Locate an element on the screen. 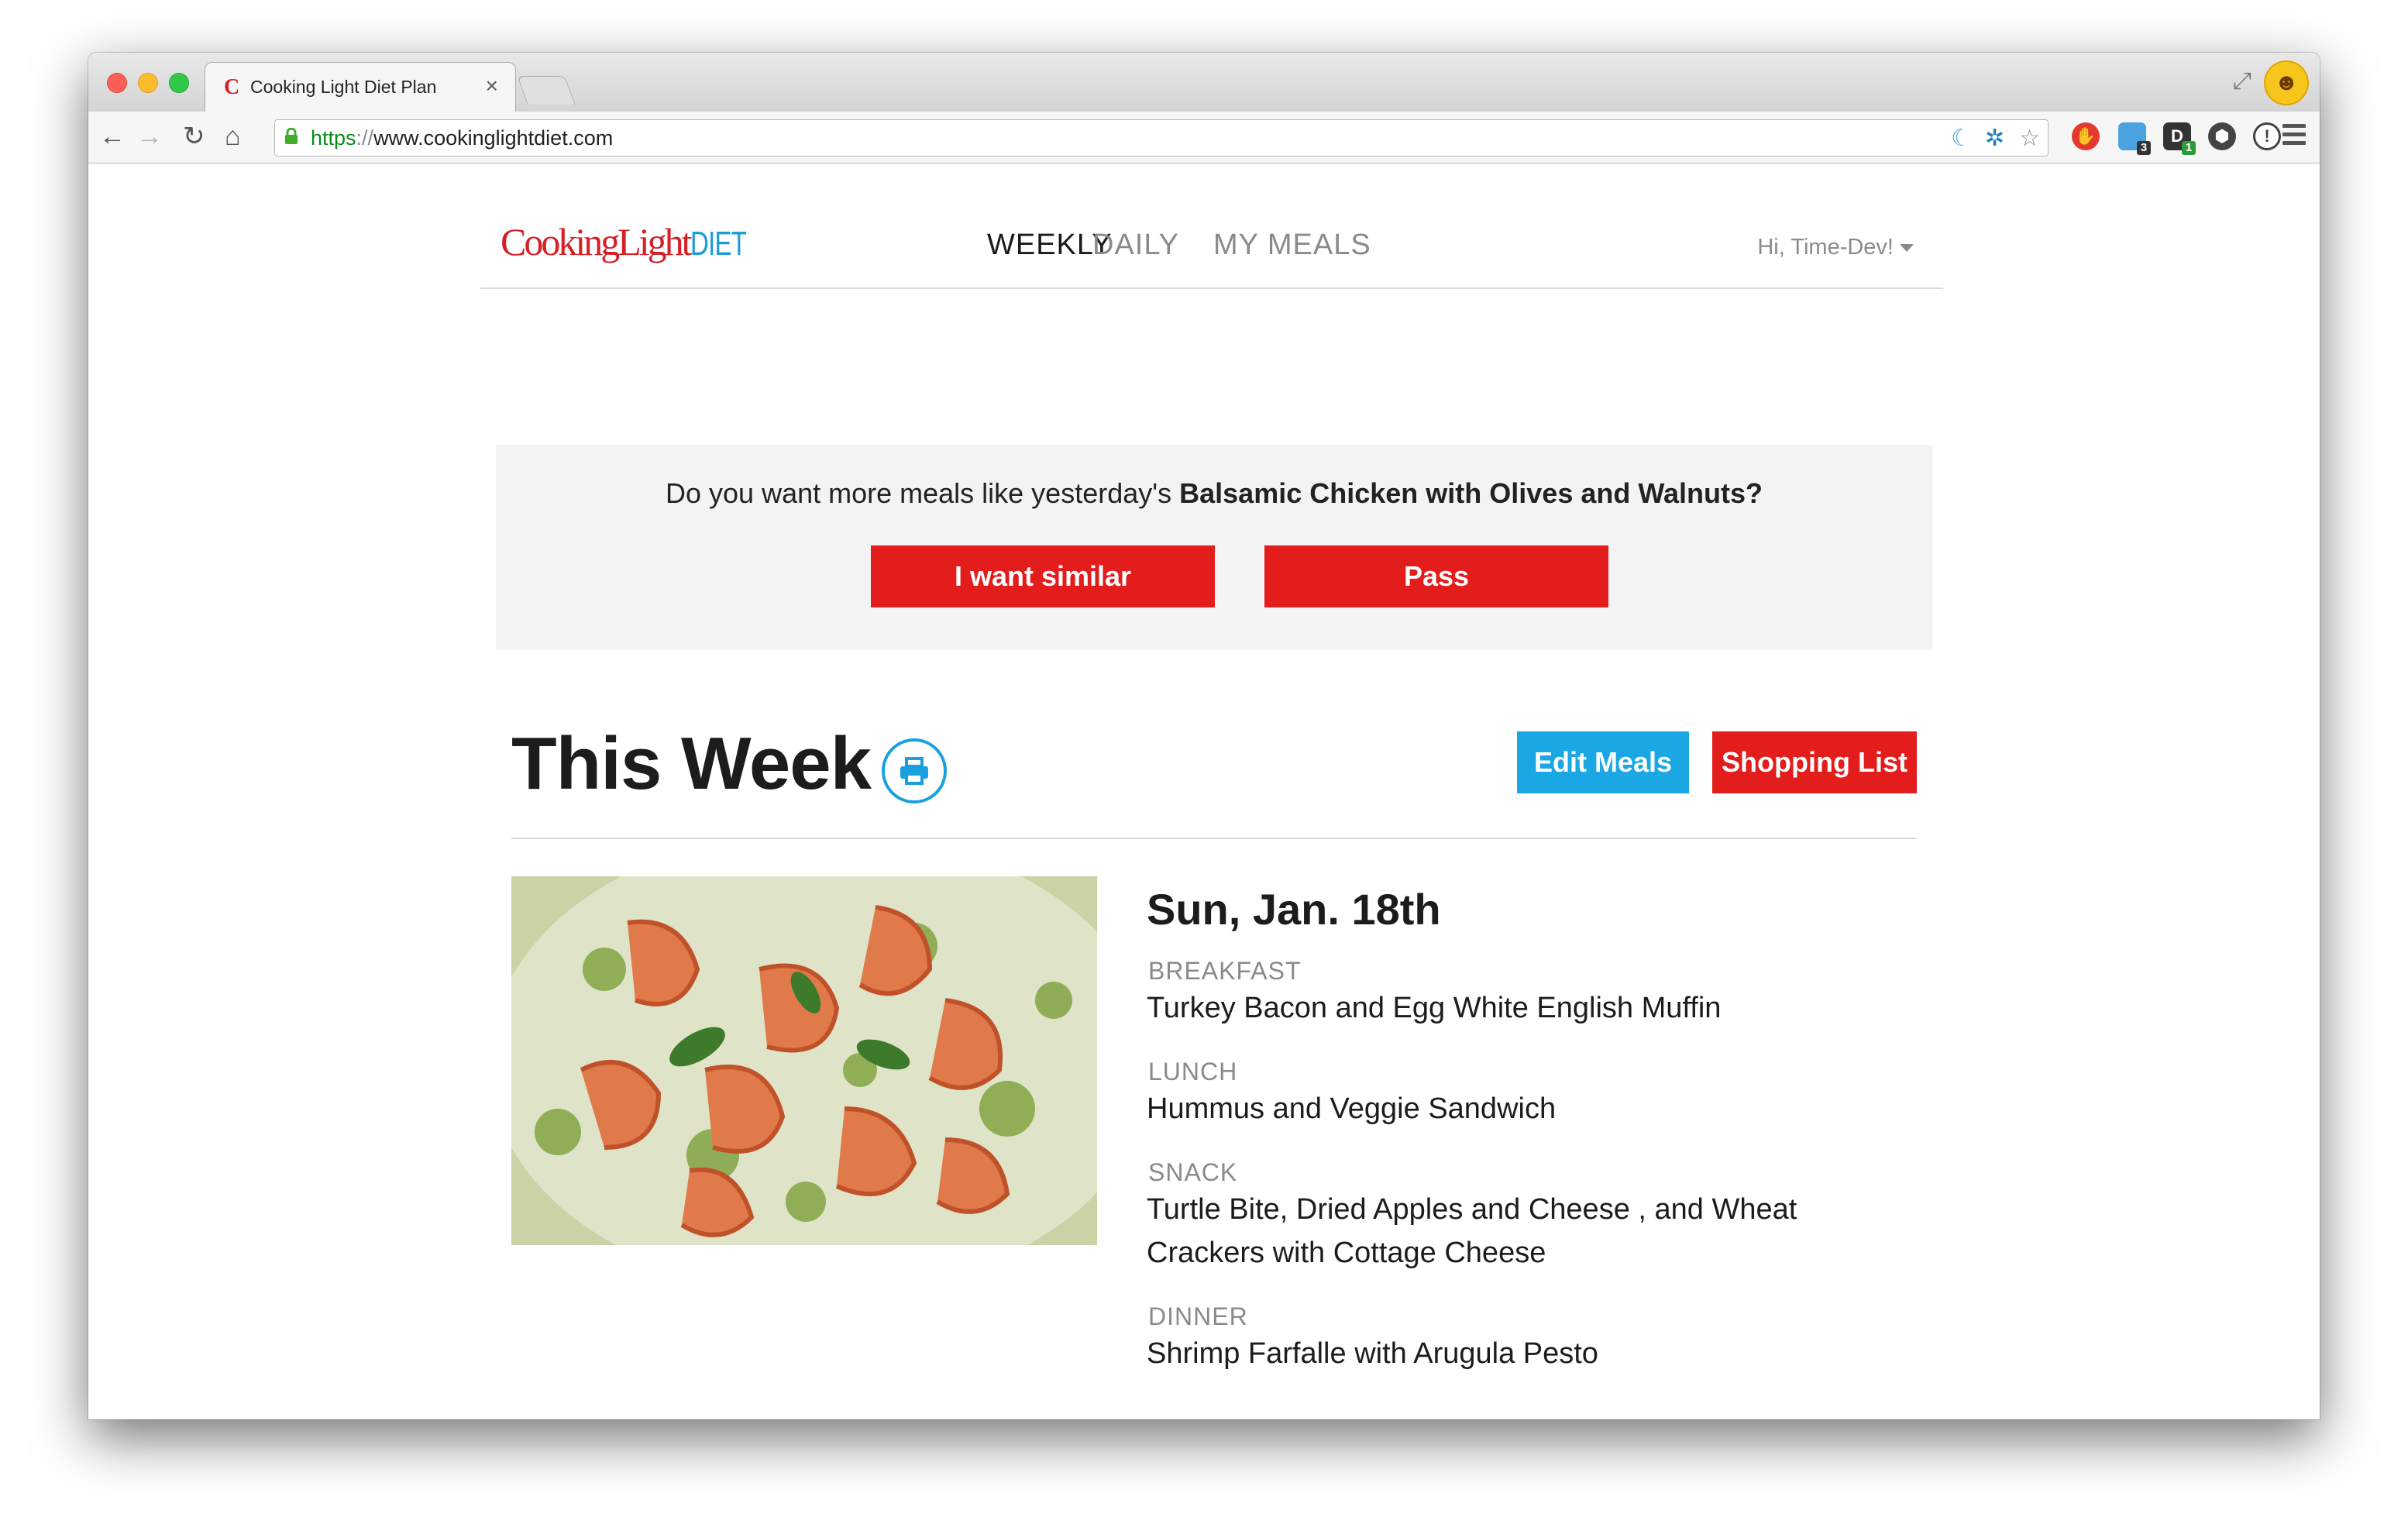 The height and width of the screenshot is (1531, 2408). meal-label-snack: SNACK is located at coordinates (1193, 1172).